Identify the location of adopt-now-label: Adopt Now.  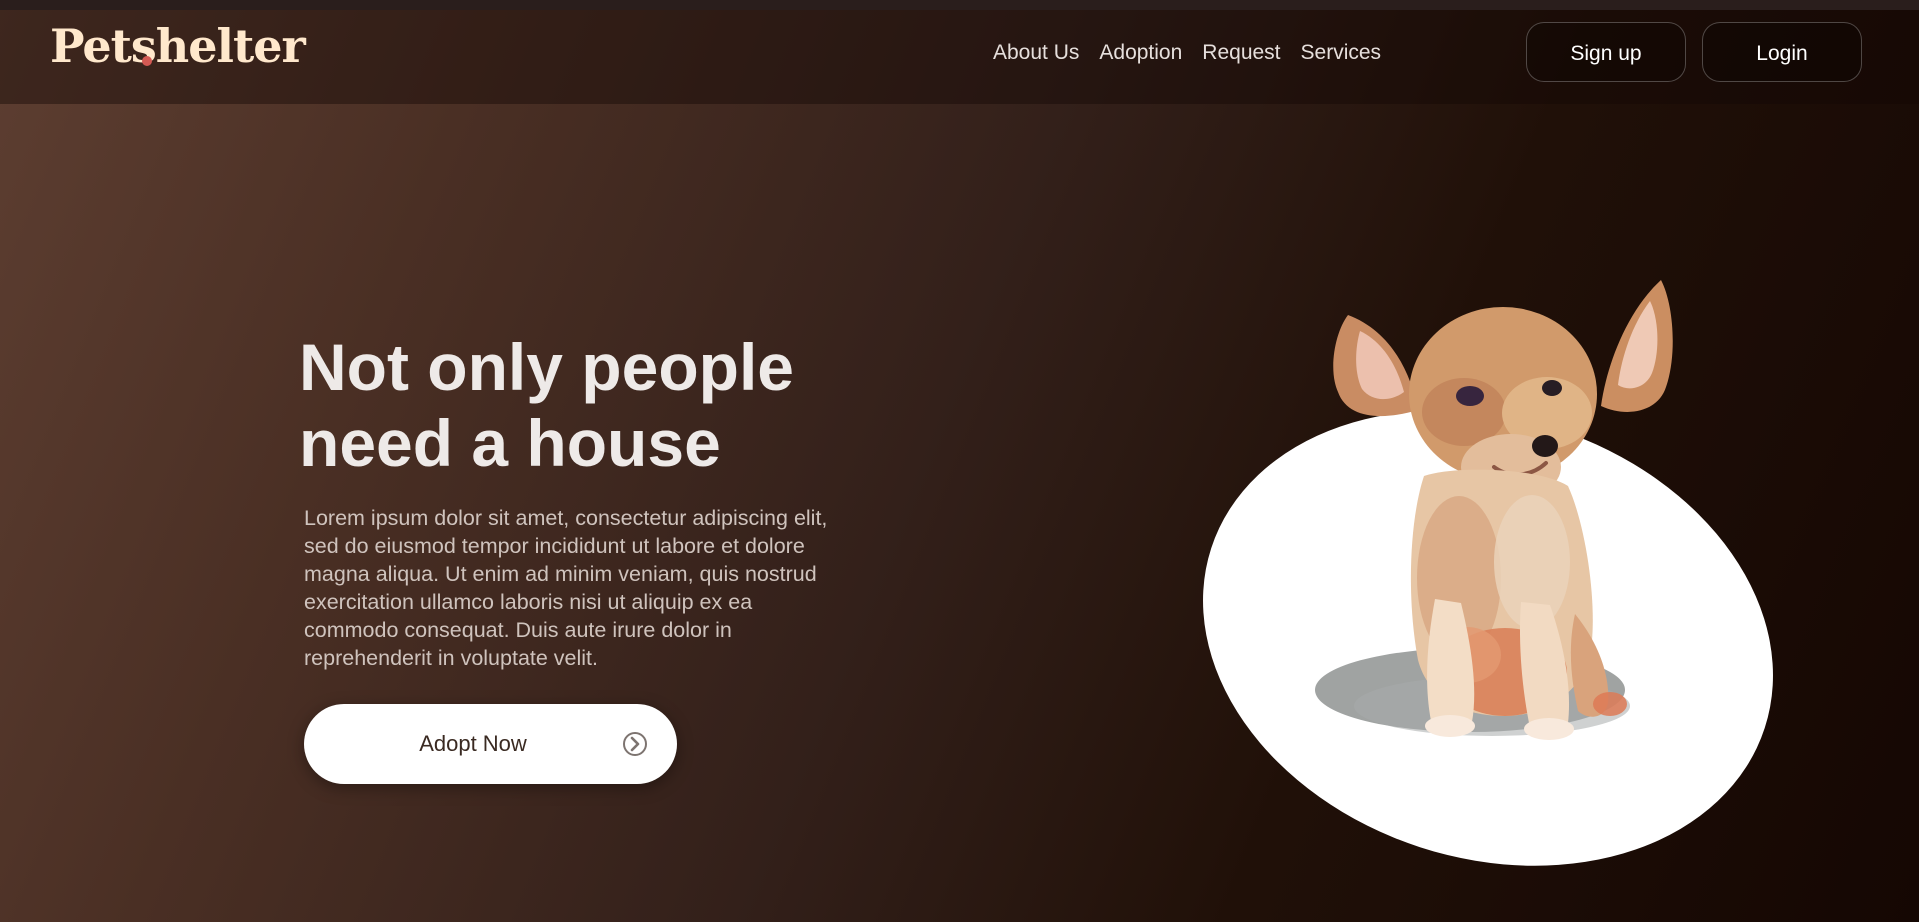
(473, 743).